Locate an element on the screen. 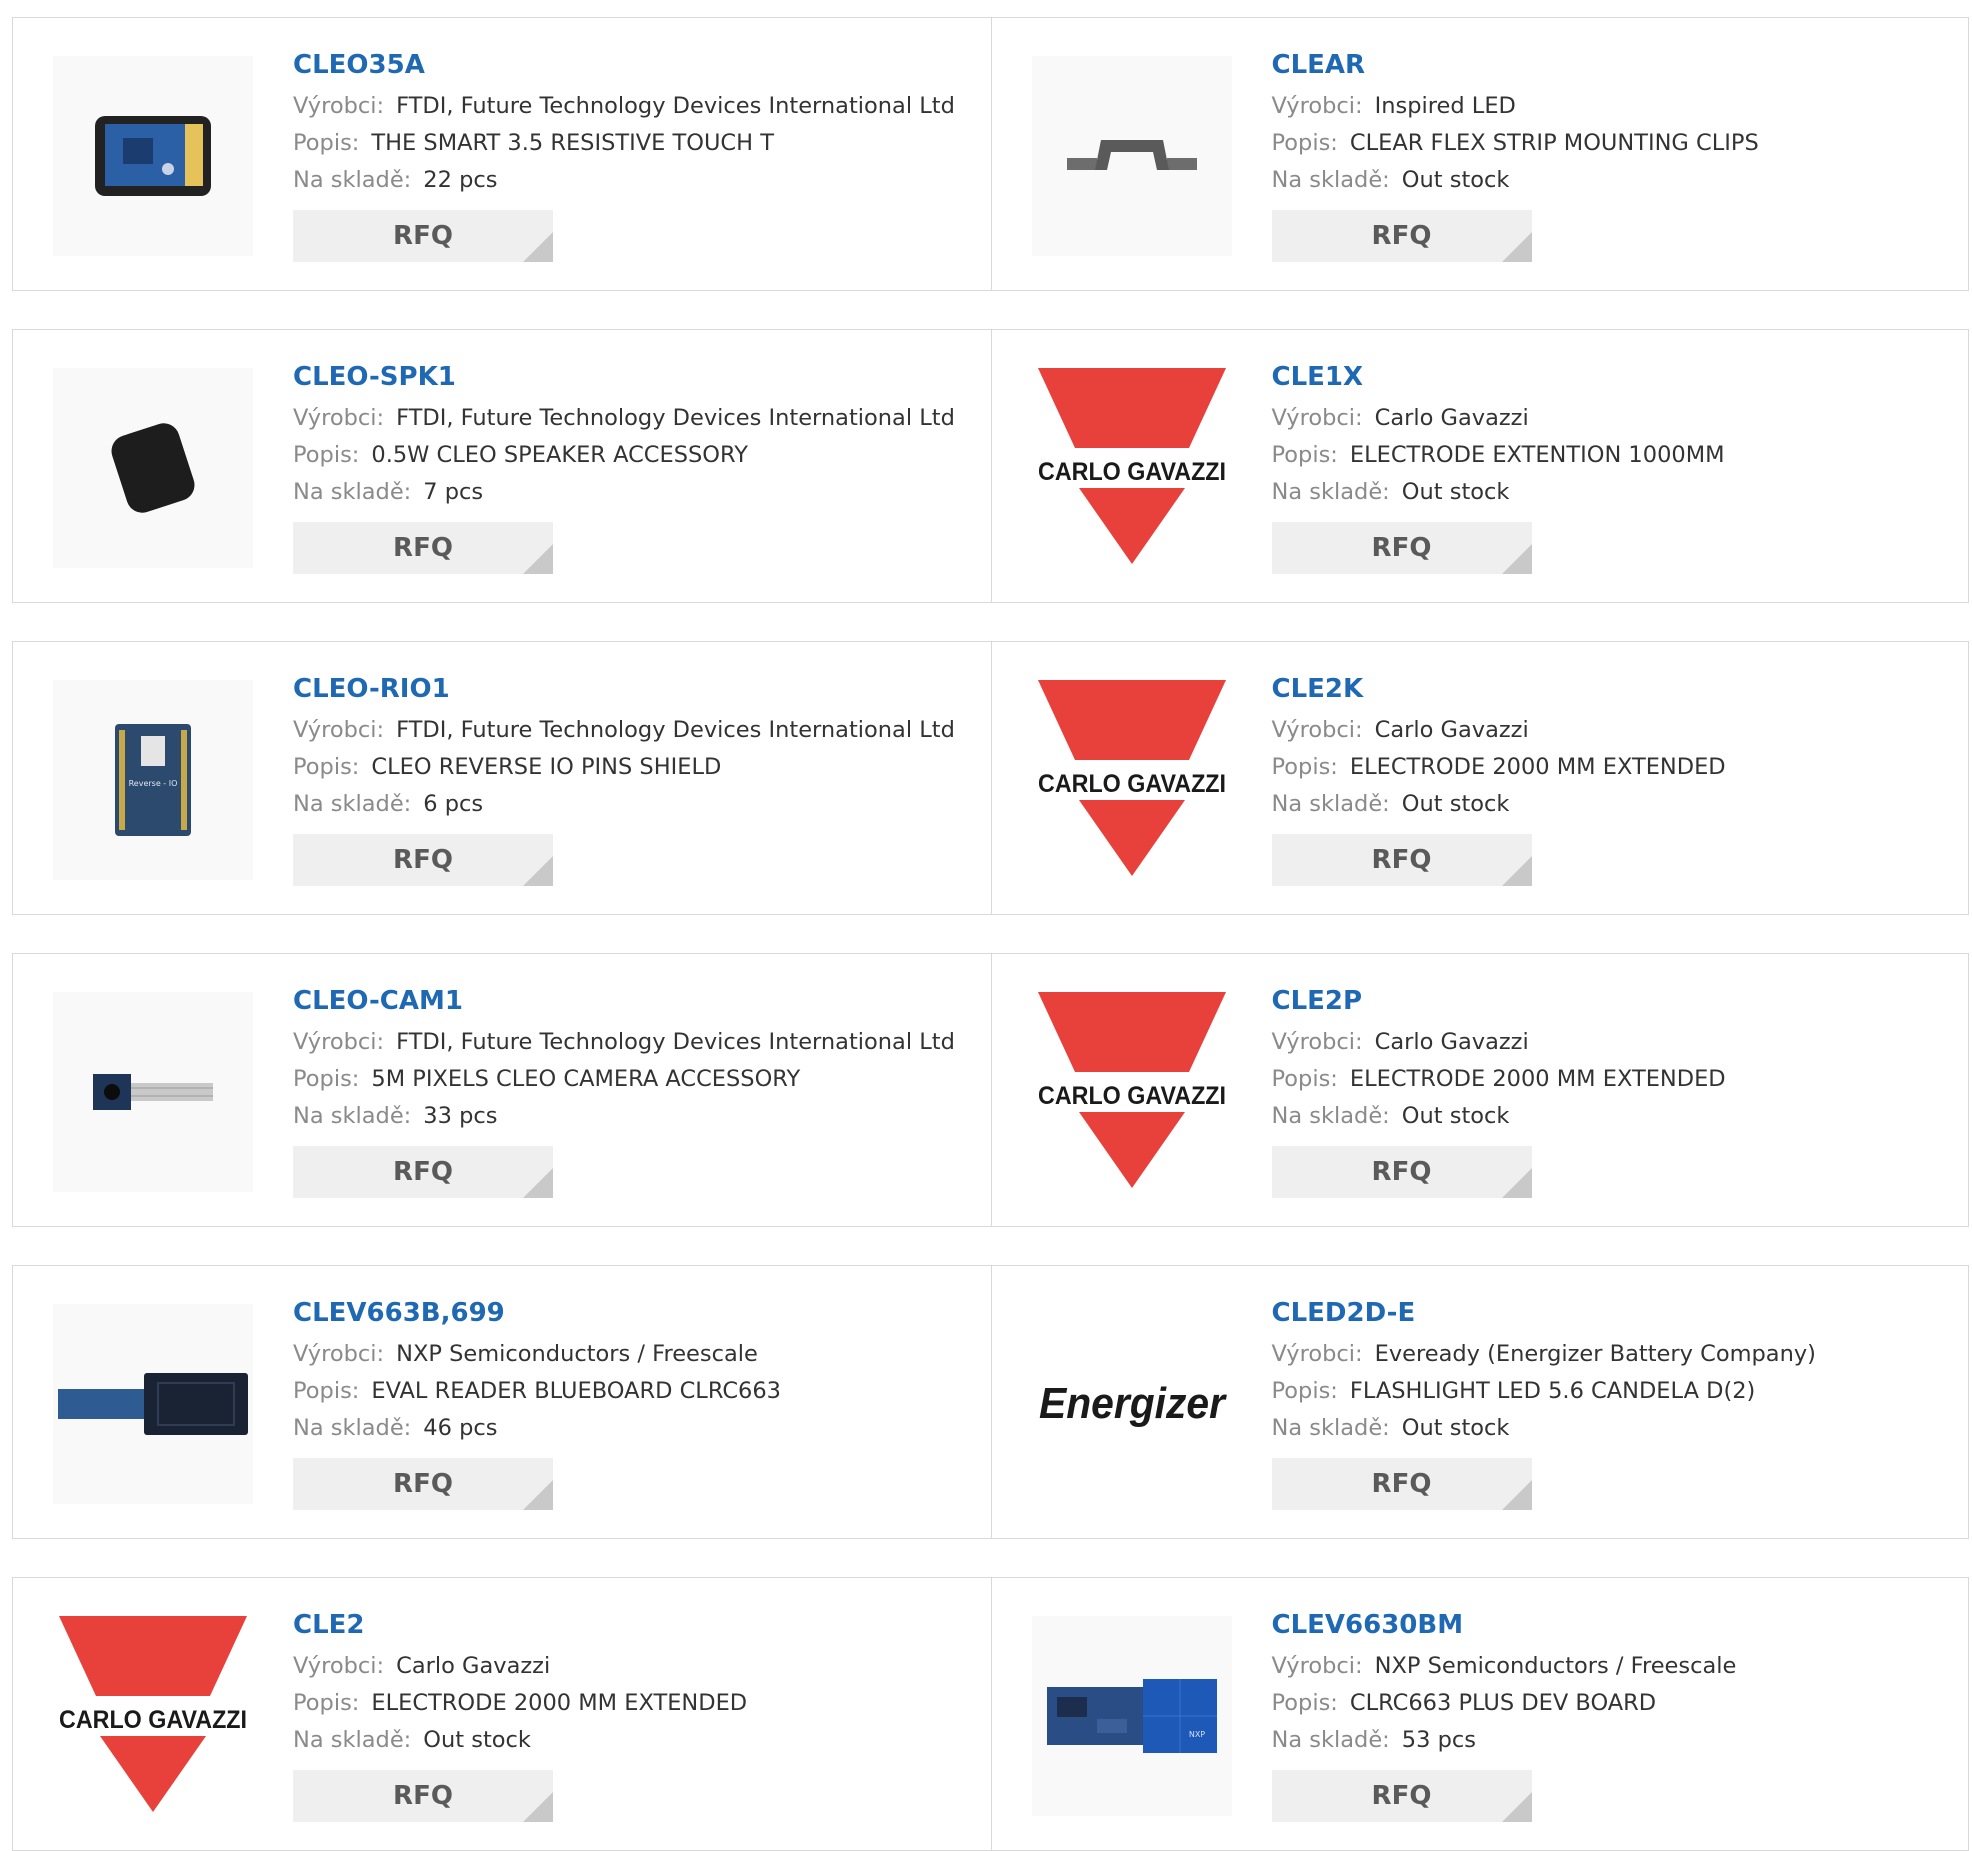 The width and height of the screenshot is (1972, 1851). stock-value: 53 pcs is located at coordinates (1438, 1740).